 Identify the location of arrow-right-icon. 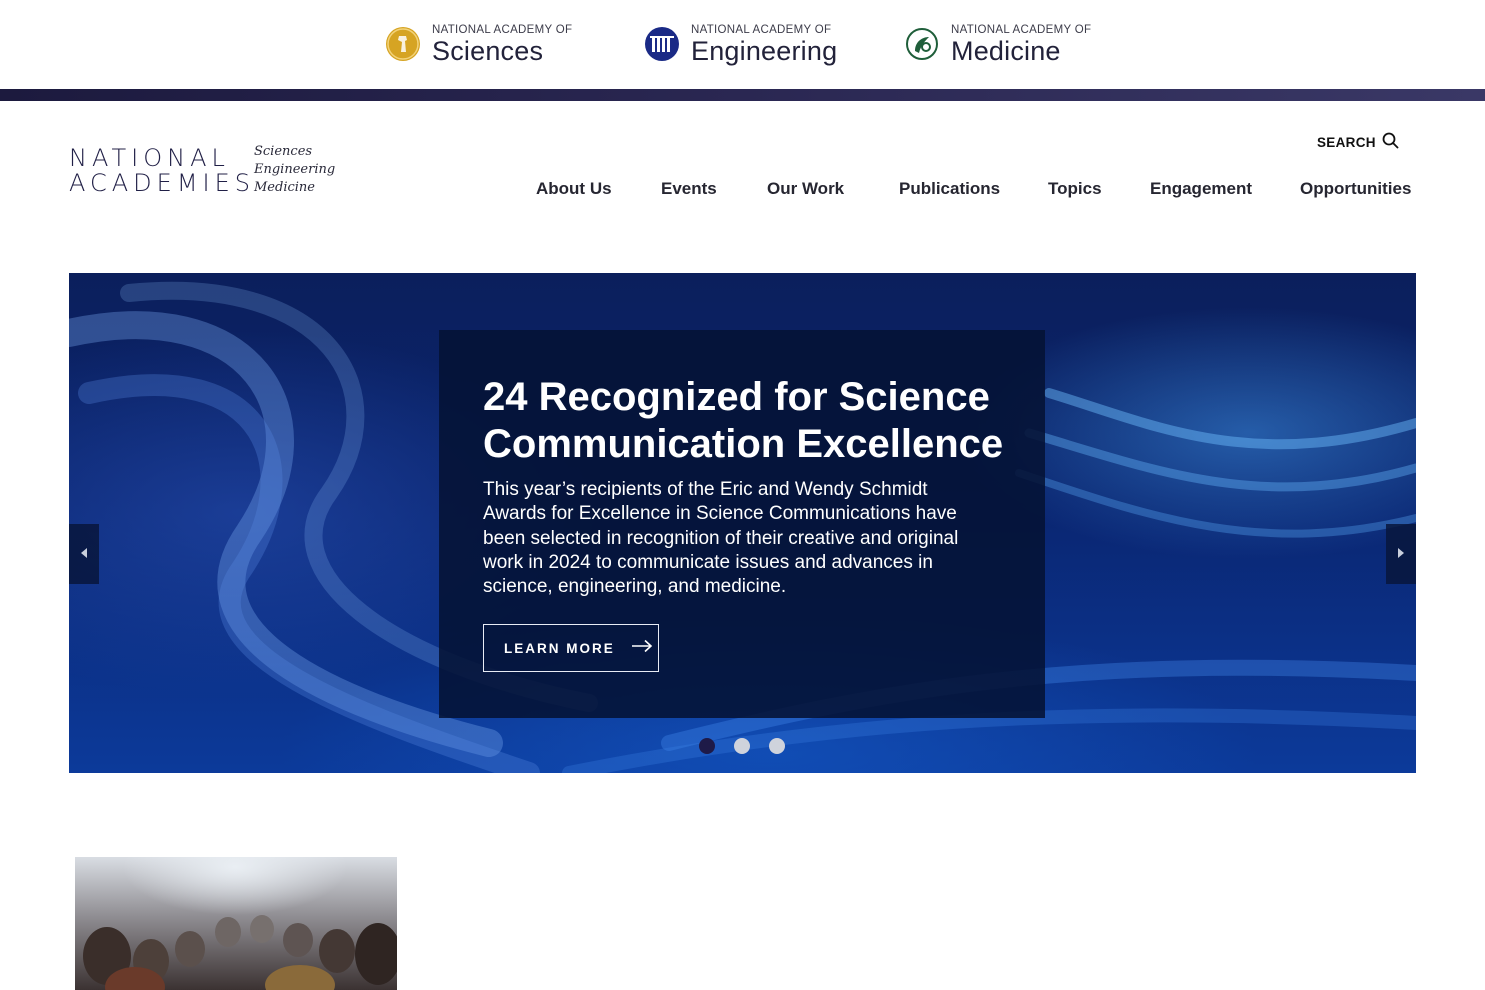
(642, 648).